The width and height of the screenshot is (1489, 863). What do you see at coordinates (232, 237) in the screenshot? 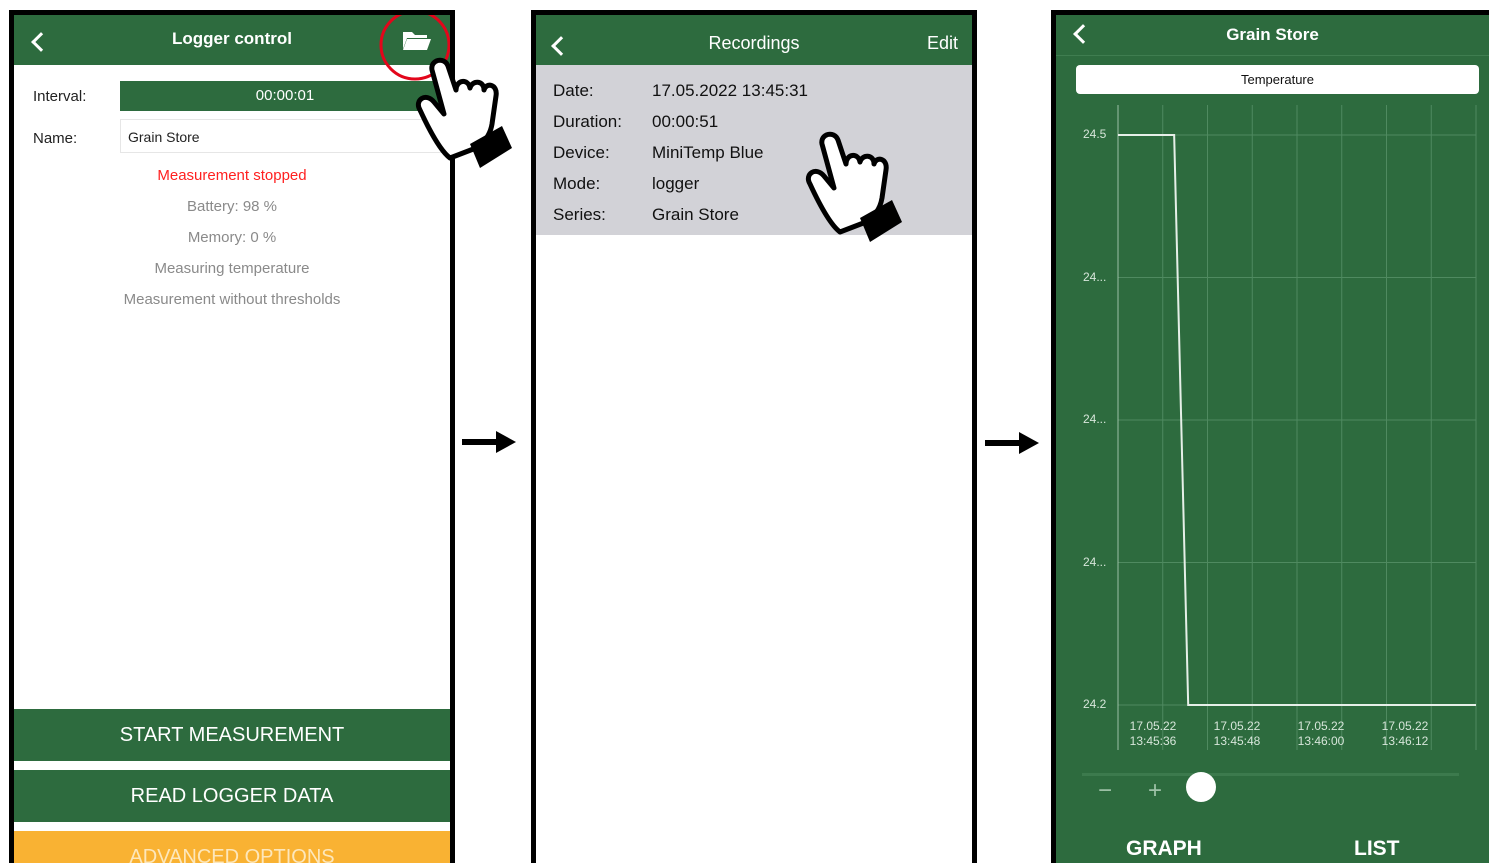
I see `memory-status: Memory: 0 %` at bounding box center [232, 237].